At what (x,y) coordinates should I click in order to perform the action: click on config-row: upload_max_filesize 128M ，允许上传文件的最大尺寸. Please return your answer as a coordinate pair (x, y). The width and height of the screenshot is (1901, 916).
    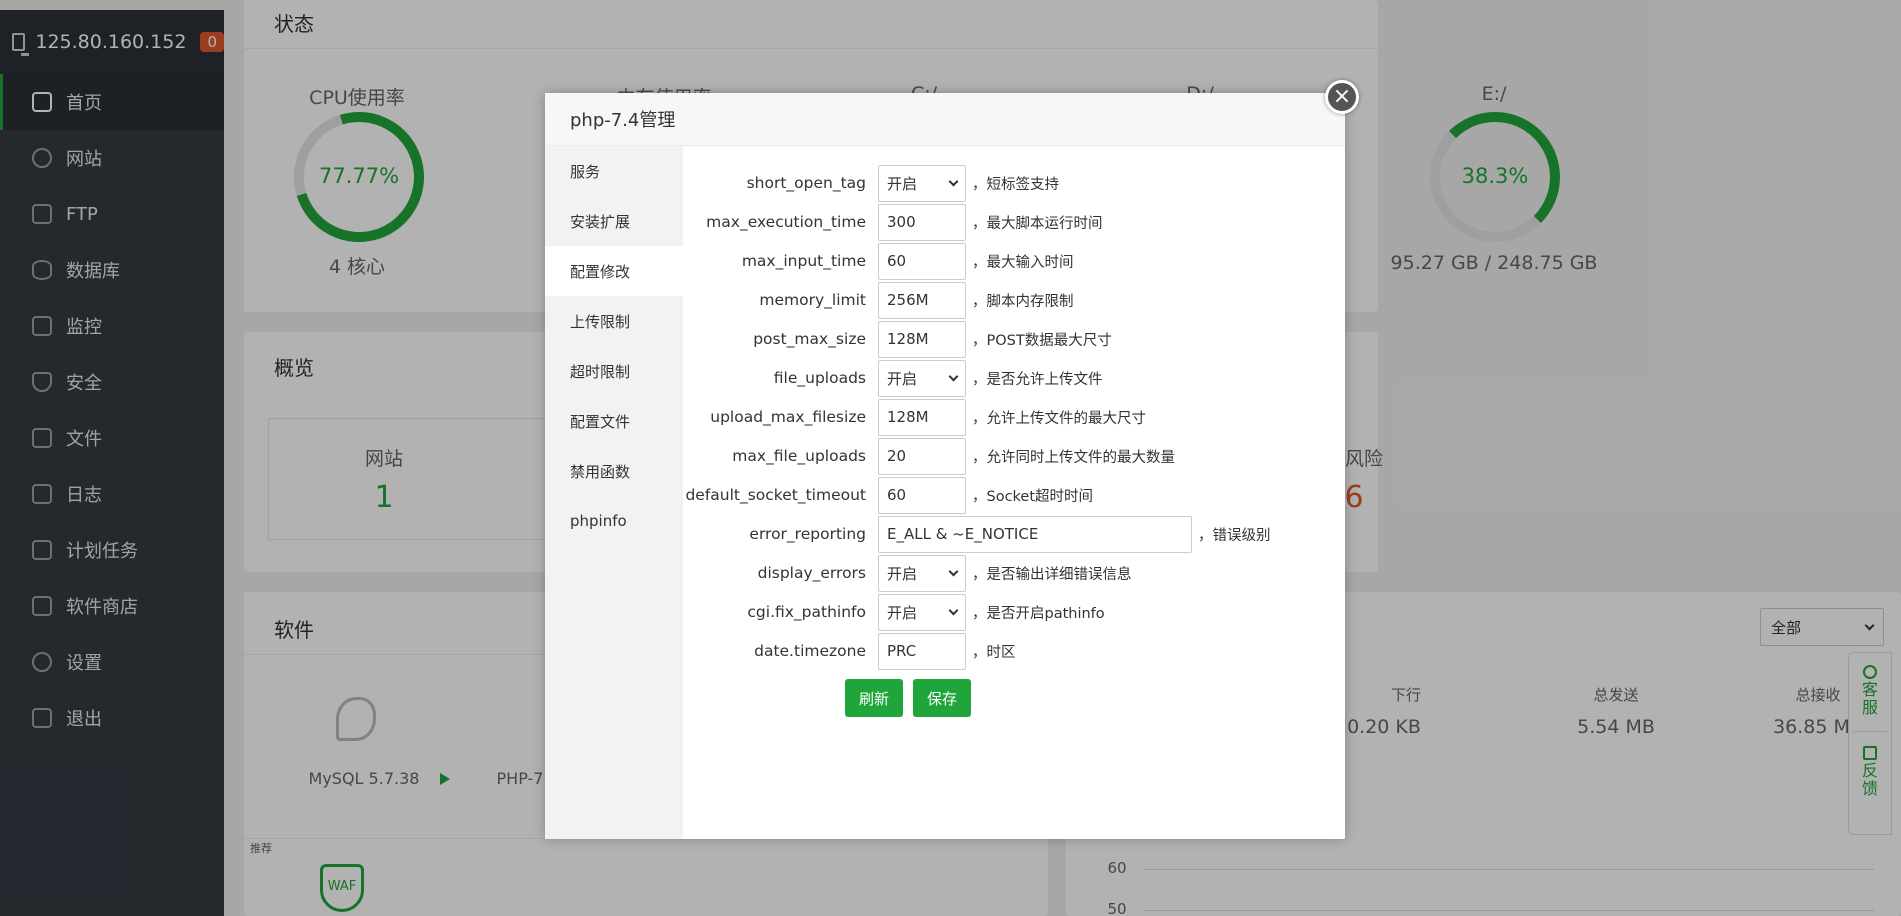
    Looking at the image, I should click on (914, 417).